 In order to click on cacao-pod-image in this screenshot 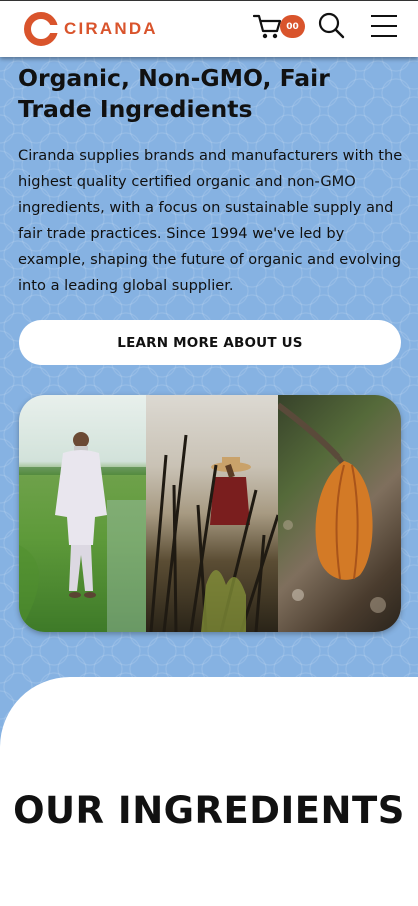, I will do `click(339, 513)`.